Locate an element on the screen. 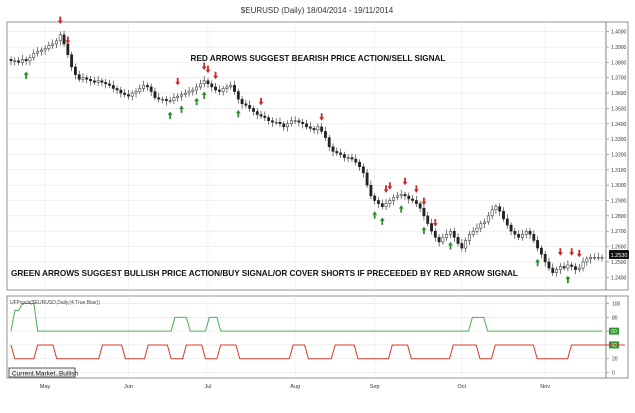  indicator-tick-label: 0 is located at coordinates (613, 374).